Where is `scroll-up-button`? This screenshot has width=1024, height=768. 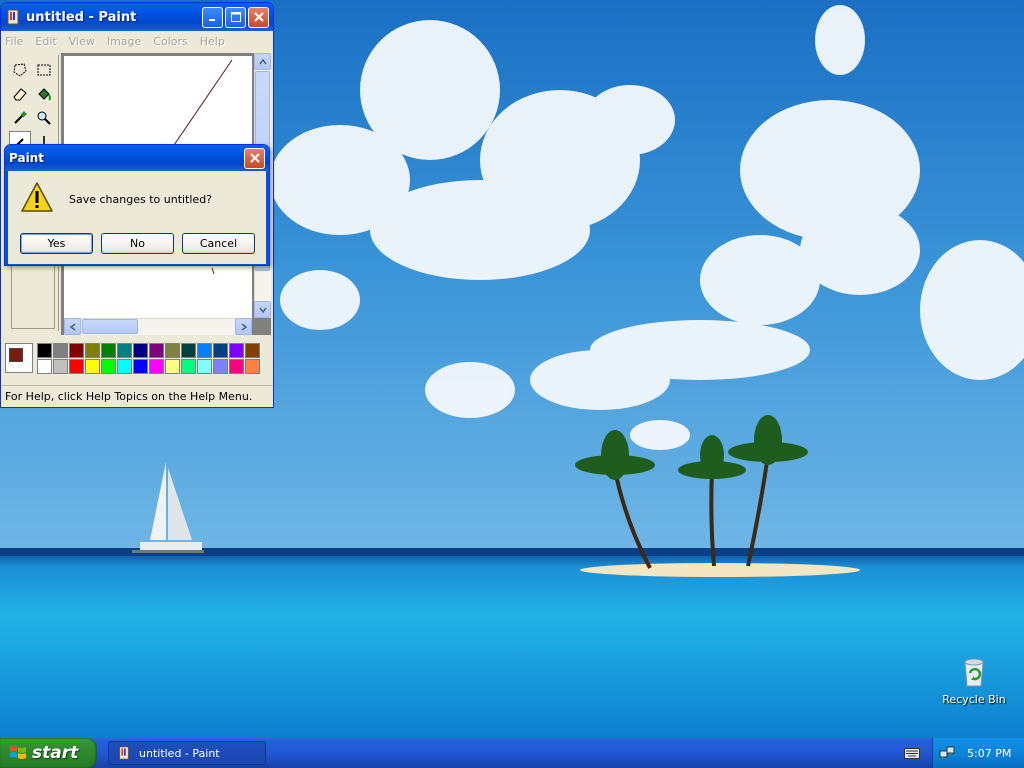 scroll-up-button is located at coordinates (262, 61).